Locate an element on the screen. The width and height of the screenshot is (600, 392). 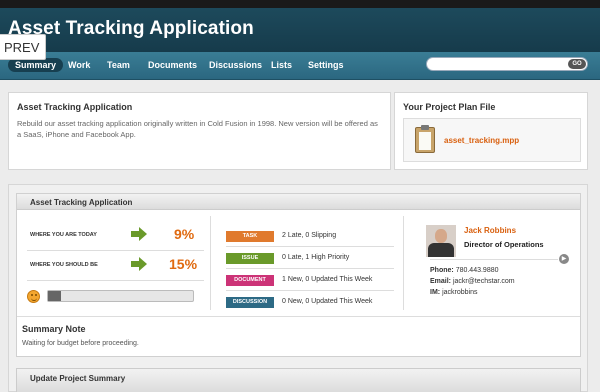
top-strip is located at coordinates (300, 4).